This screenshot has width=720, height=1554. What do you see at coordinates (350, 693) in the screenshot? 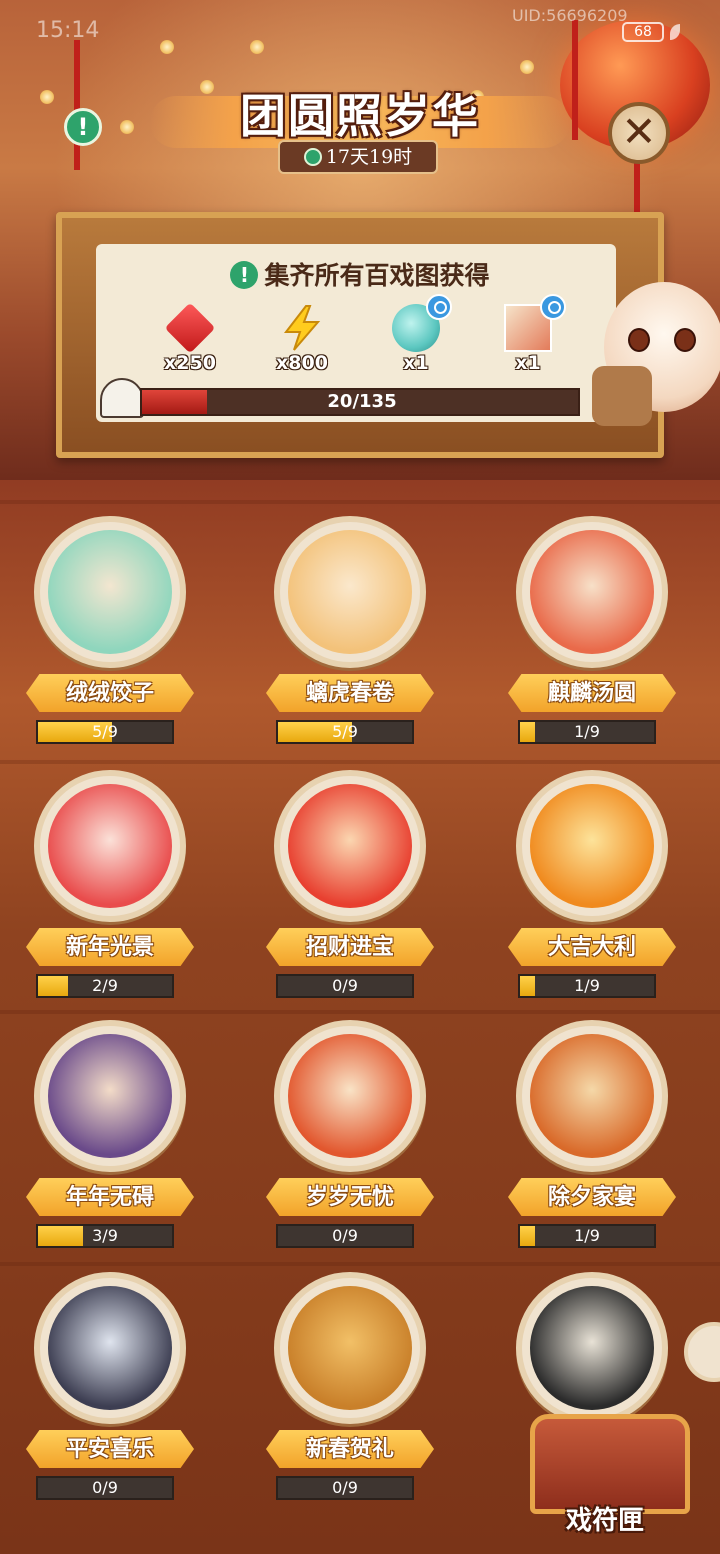
I see `card-title: 螭虎春卷` at bounding box center [350, 693].